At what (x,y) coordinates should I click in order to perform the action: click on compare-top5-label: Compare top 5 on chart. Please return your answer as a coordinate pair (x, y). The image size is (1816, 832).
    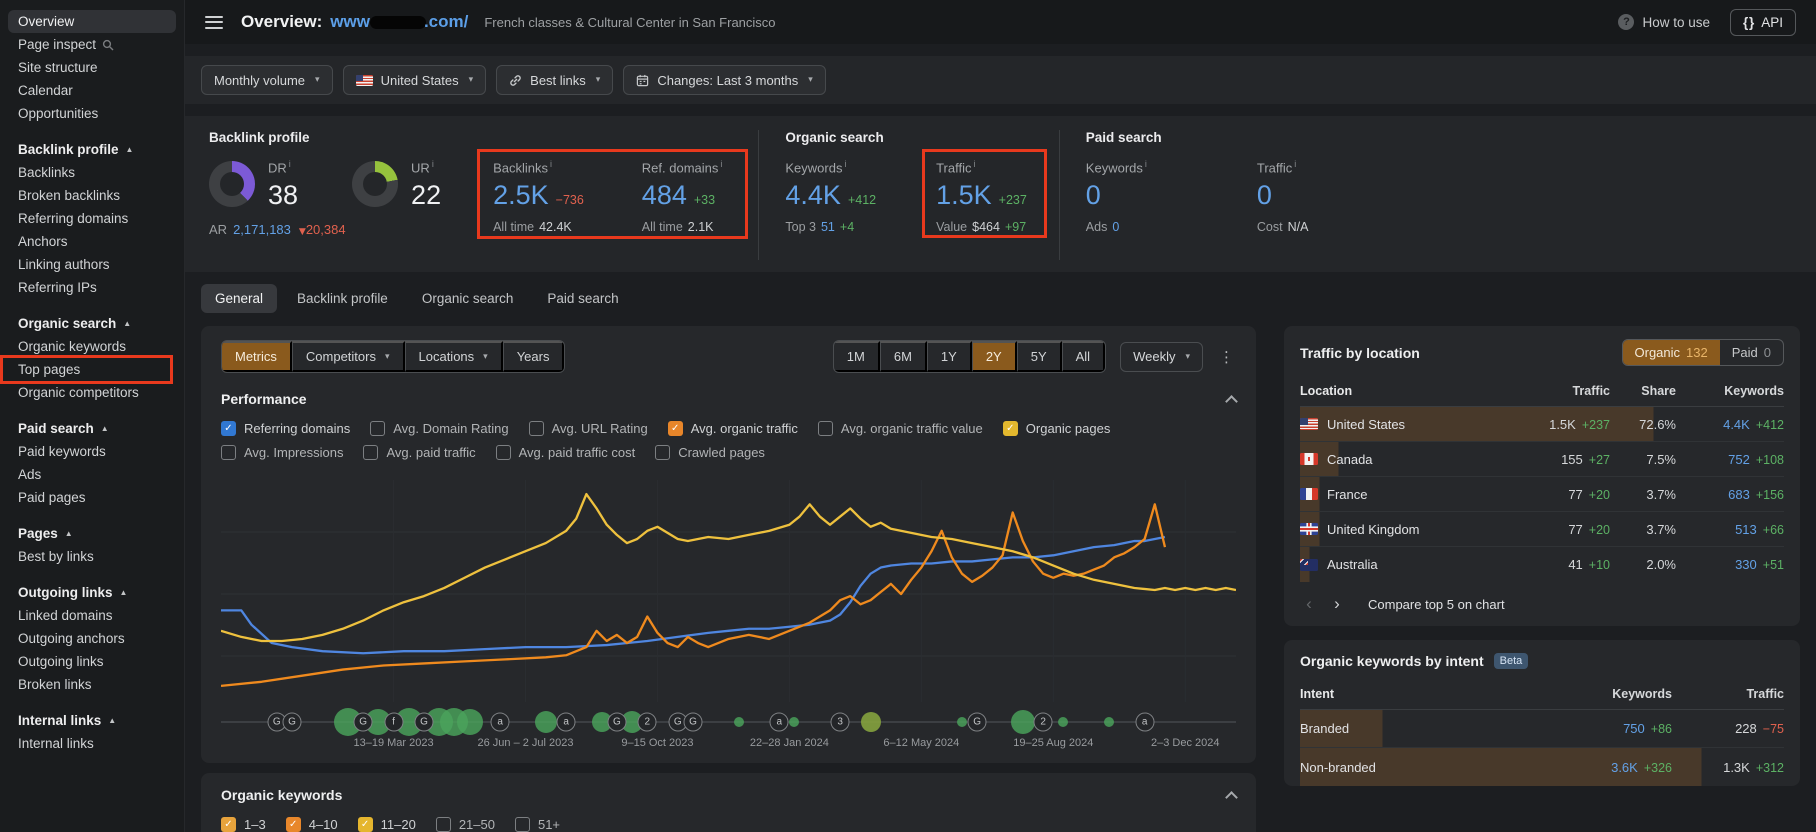
    Looking at the image, I should click on (1436, 604).